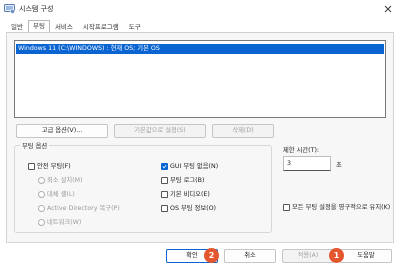 The height and width of the screenshot is (269, 400). What do you see at coordinates (65, 180) in the screenshot?
I see `minimal-label: 최소 설치(M)` at bounding box center [65, 180].